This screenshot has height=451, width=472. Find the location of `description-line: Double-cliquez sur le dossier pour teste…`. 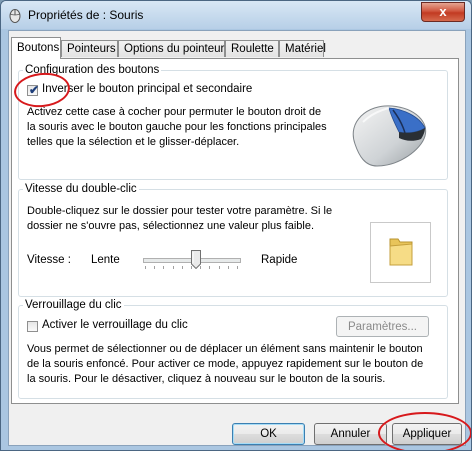

description-line: Double-cliquez sur le dossier pour teste… is located at coordinates (180, 211).